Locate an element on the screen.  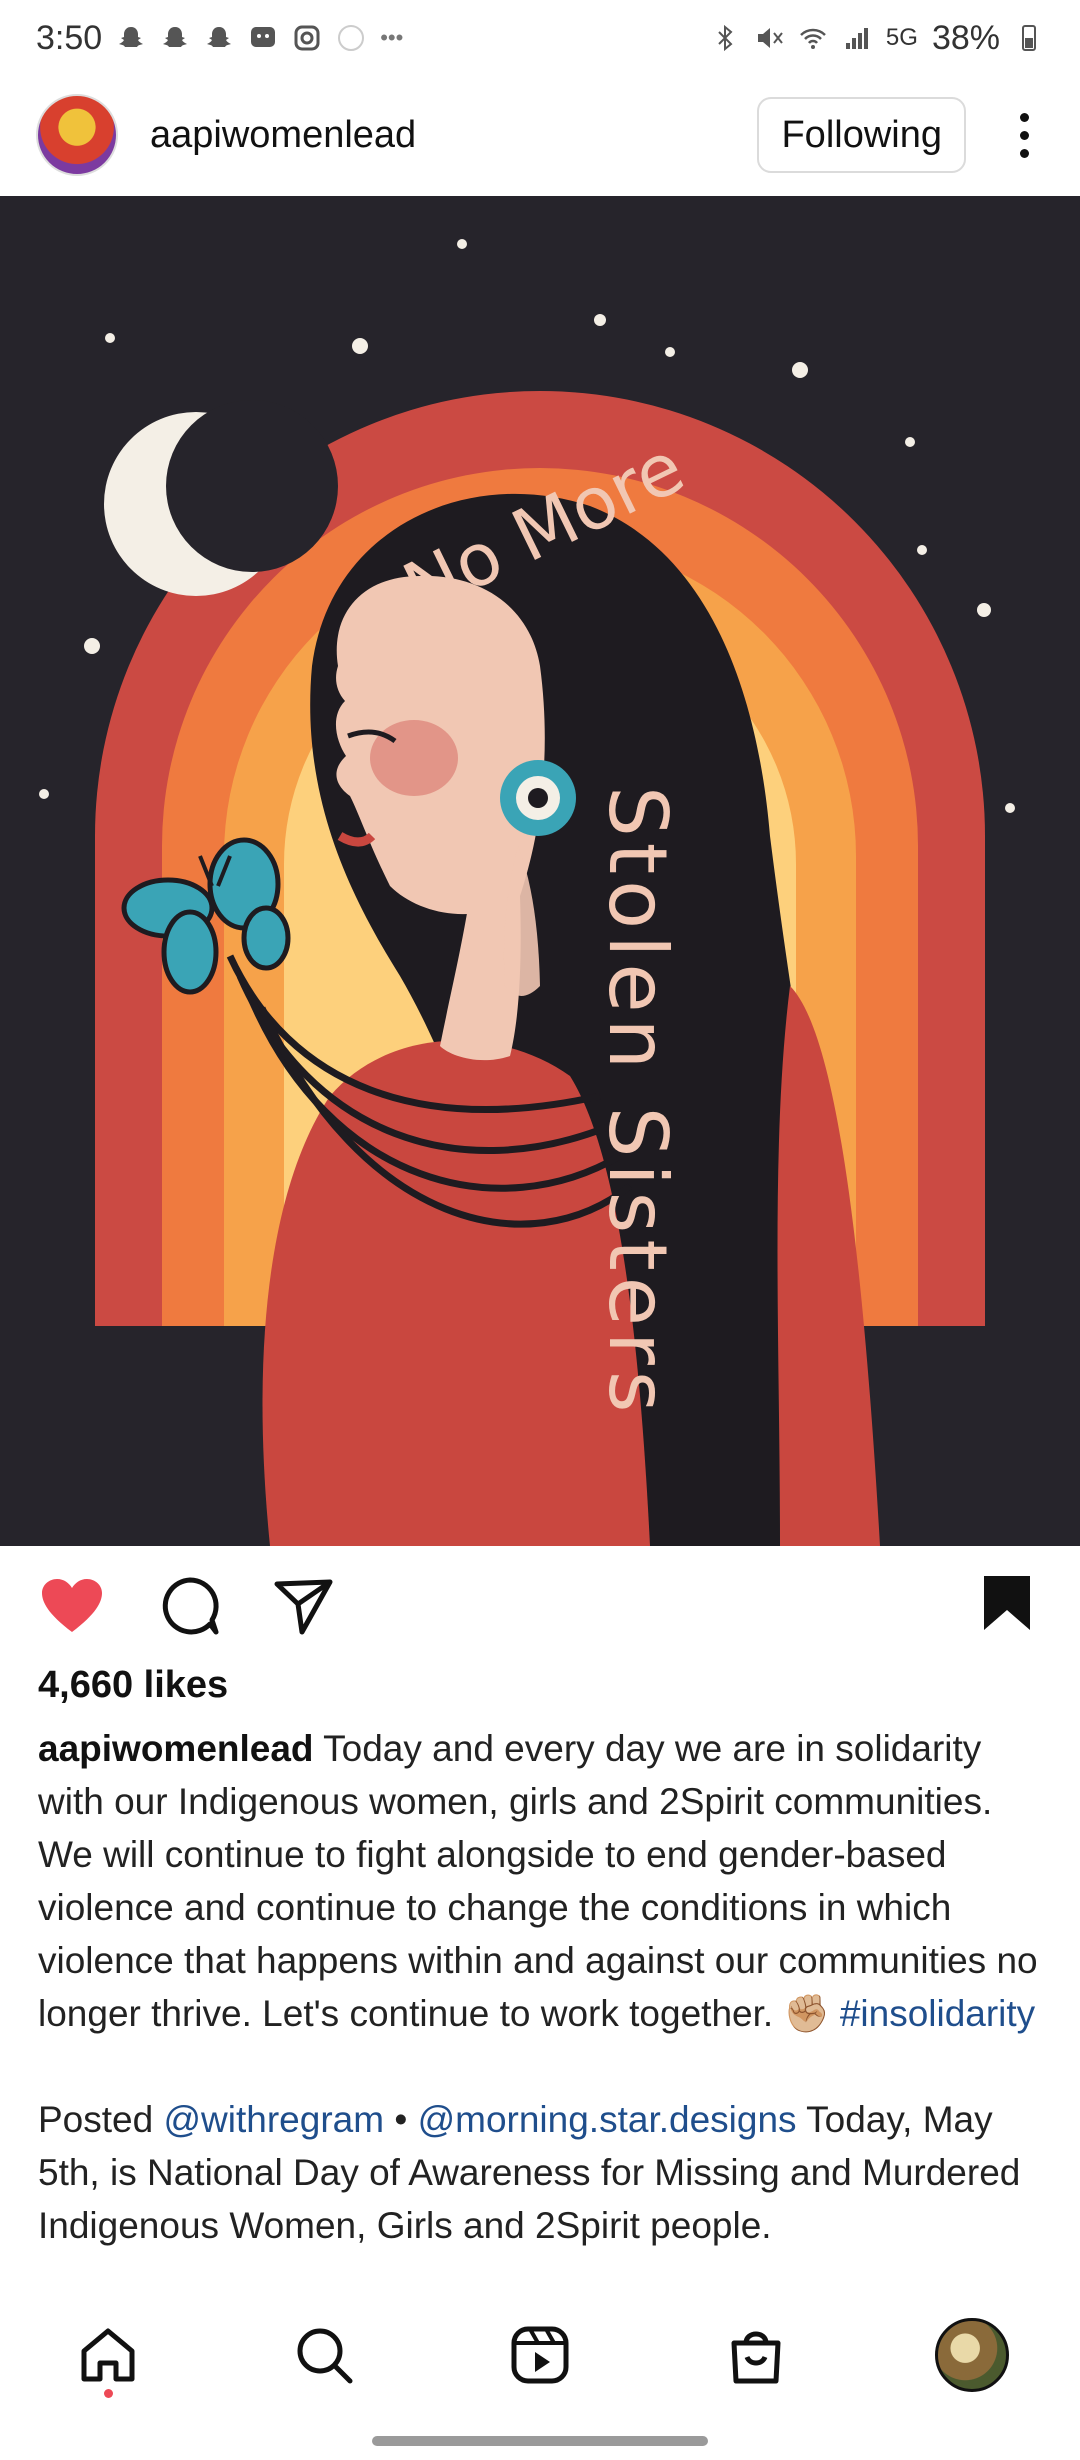
search-icon is located at coordinates (325, 2356).